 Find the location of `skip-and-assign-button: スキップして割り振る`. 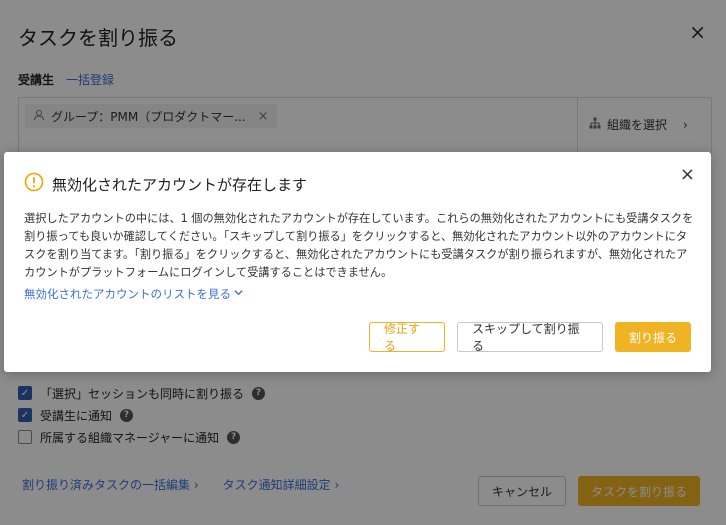

skip-and-assign-button: スキップして割り振る is located at coordinates (530, 337).